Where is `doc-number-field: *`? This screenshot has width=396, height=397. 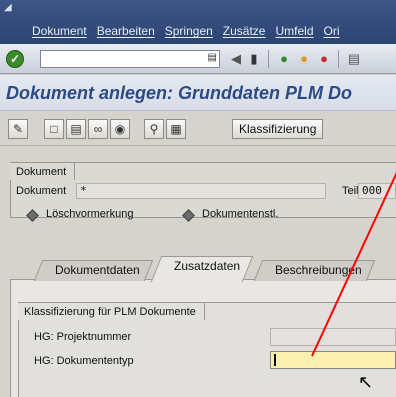
doc-number-field: * is located at coordinates (201, 191).